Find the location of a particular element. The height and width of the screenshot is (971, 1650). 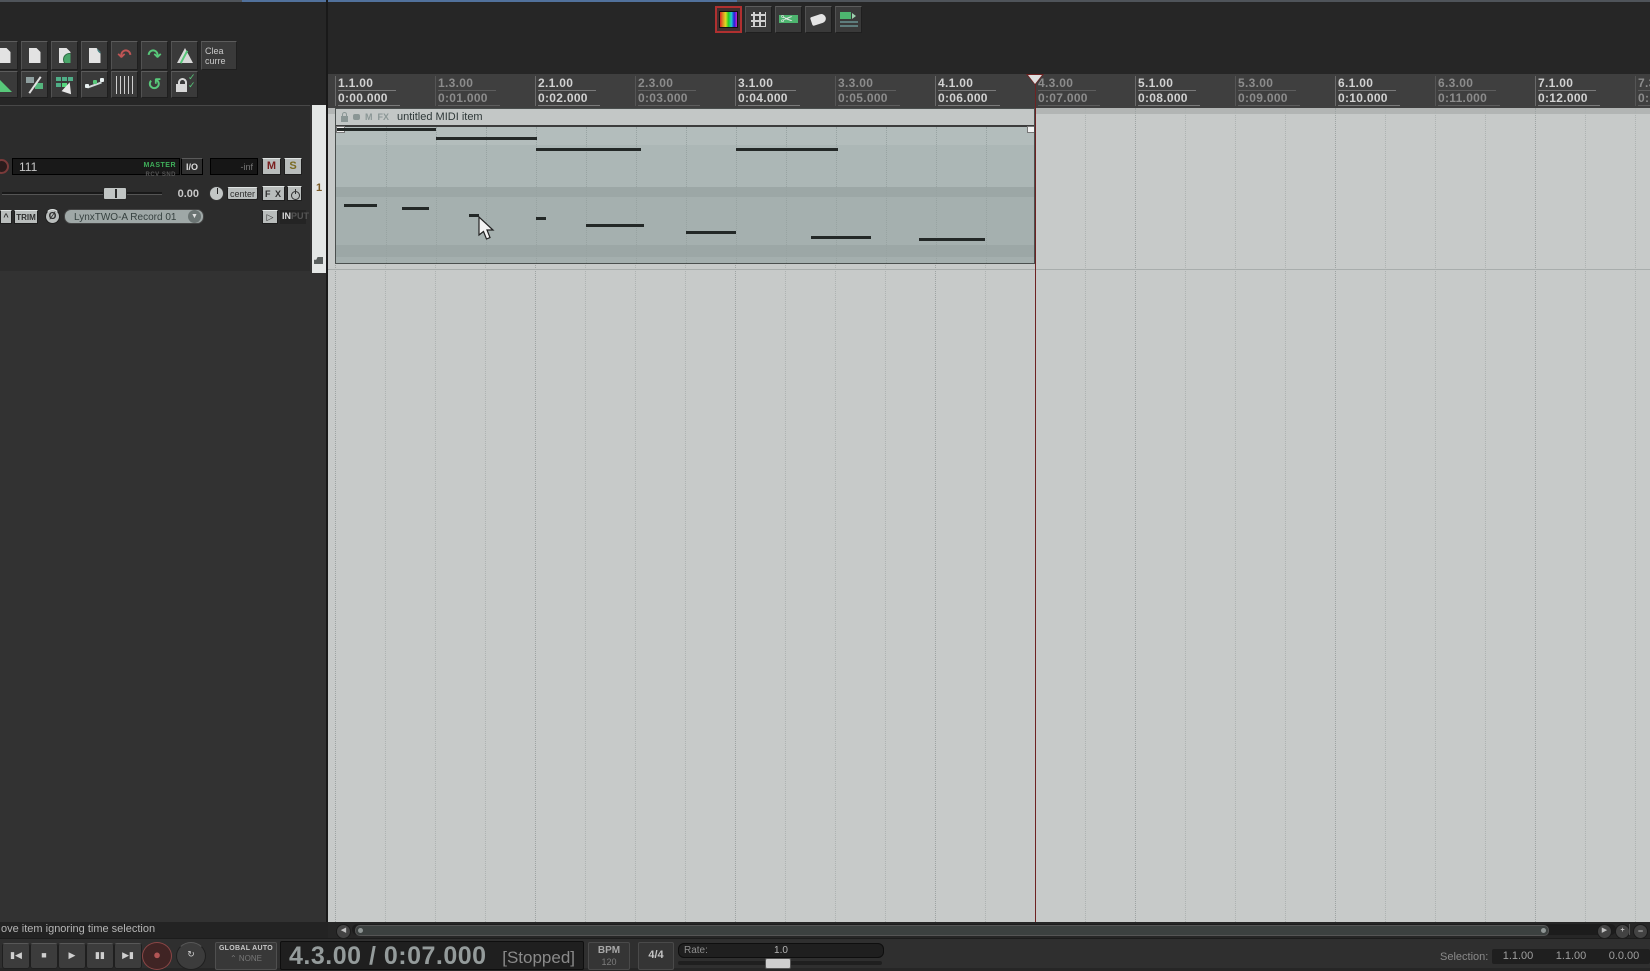

envelope-points-button is located at coordinates (94, 84).